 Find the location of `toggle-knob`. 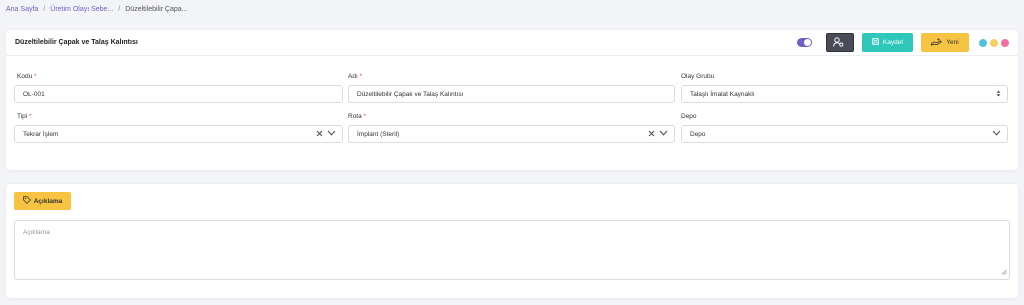

toggle-knob is located at coordinates (807, 42).